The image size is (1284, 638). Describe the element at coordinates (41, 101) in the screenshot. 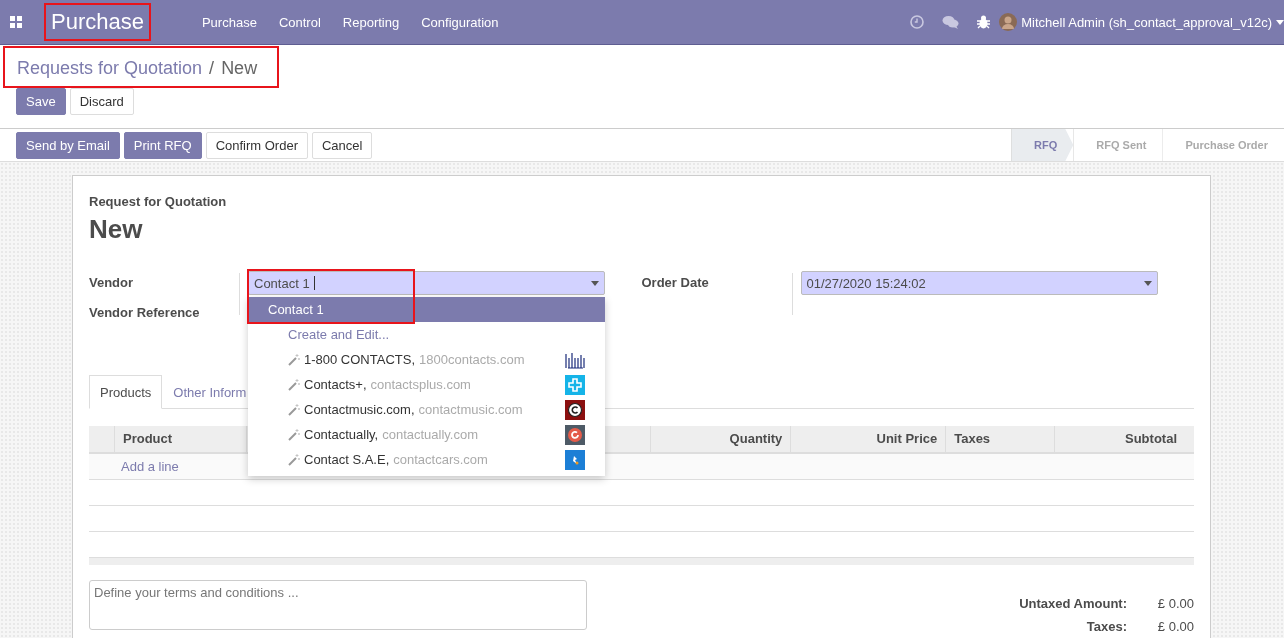

I see `form-button: Save` at that location.